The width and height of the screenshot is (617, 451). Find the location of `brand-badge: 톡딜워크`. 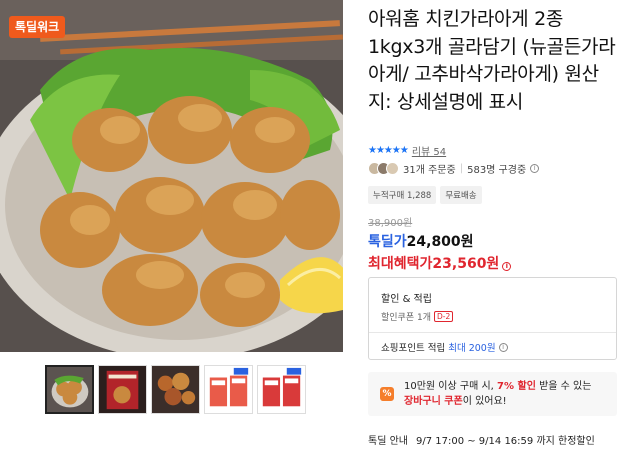

brand-badge: 톡딜워크 is located at coordinates (37, 27).